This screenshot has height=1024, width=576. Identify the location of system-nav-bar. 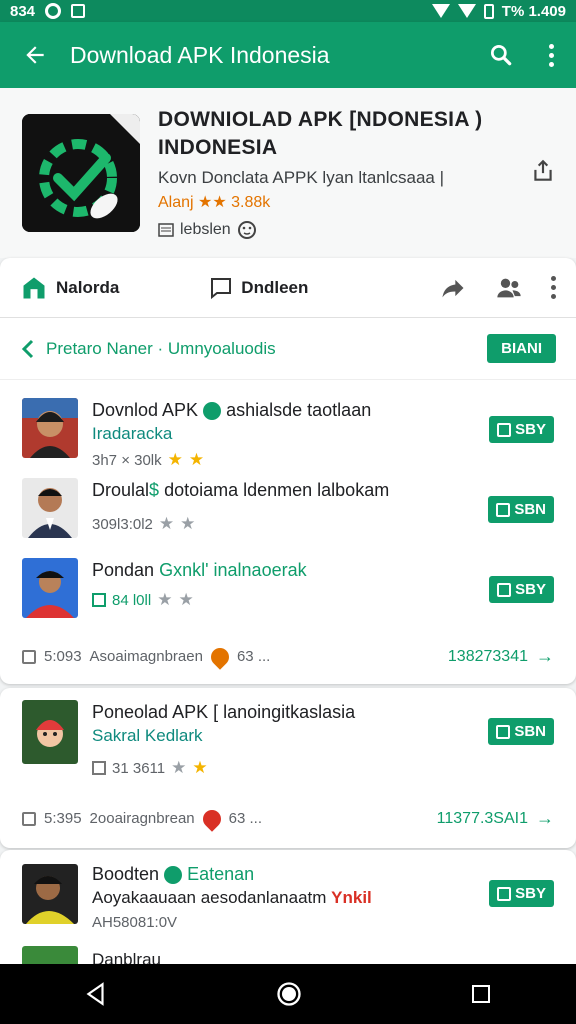
(288, 994).